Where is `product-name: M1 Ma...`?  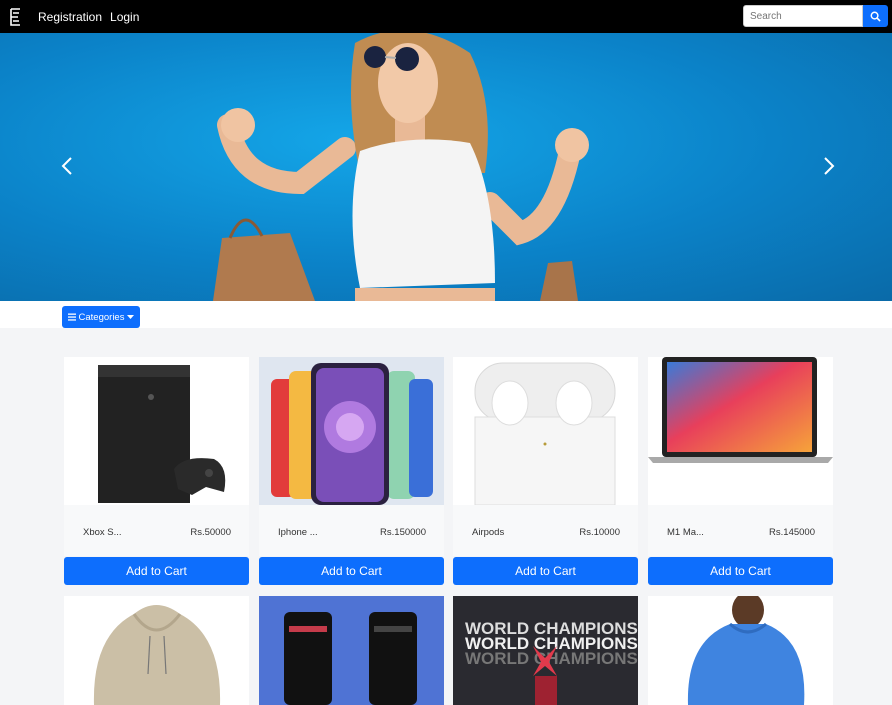
product-name: M1 Ma... is located at coordinates (685, 532).